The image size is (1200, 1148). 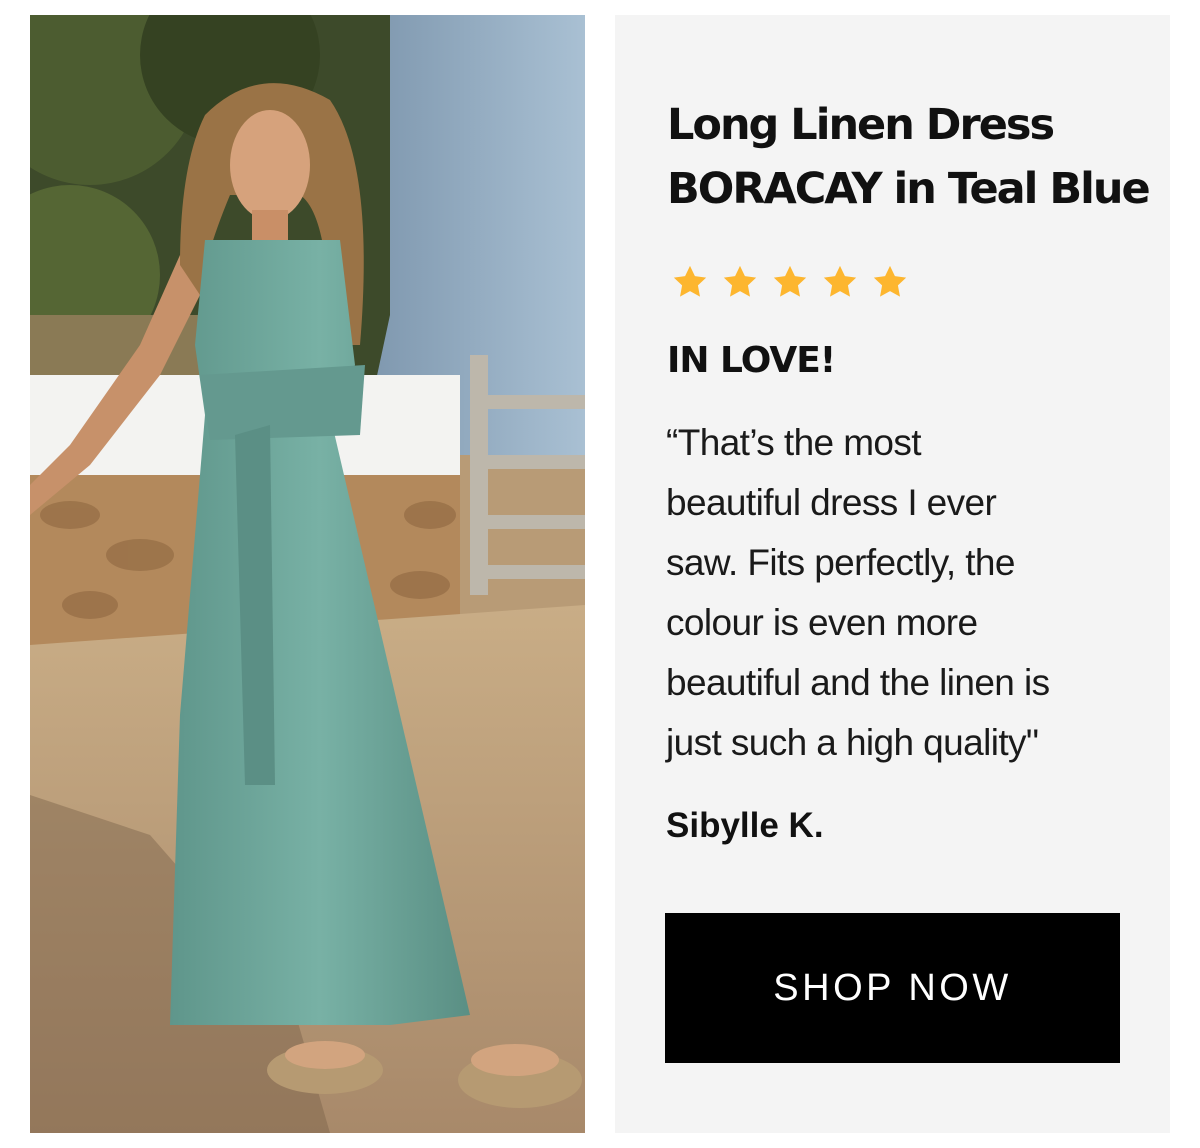 I want to click on review-quote-line: beautiful dress I ever, so click(x=831, y=502).